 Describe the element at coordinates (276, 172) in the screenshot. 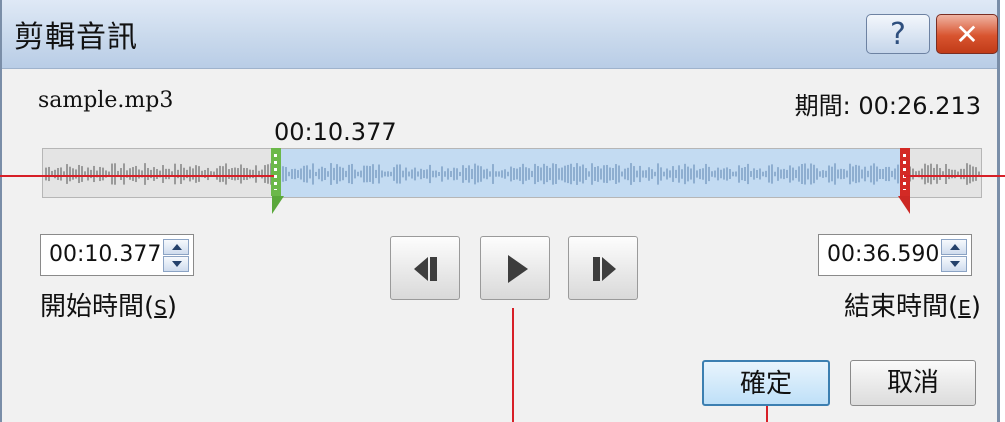

I see `start-marker-handle` at that location.